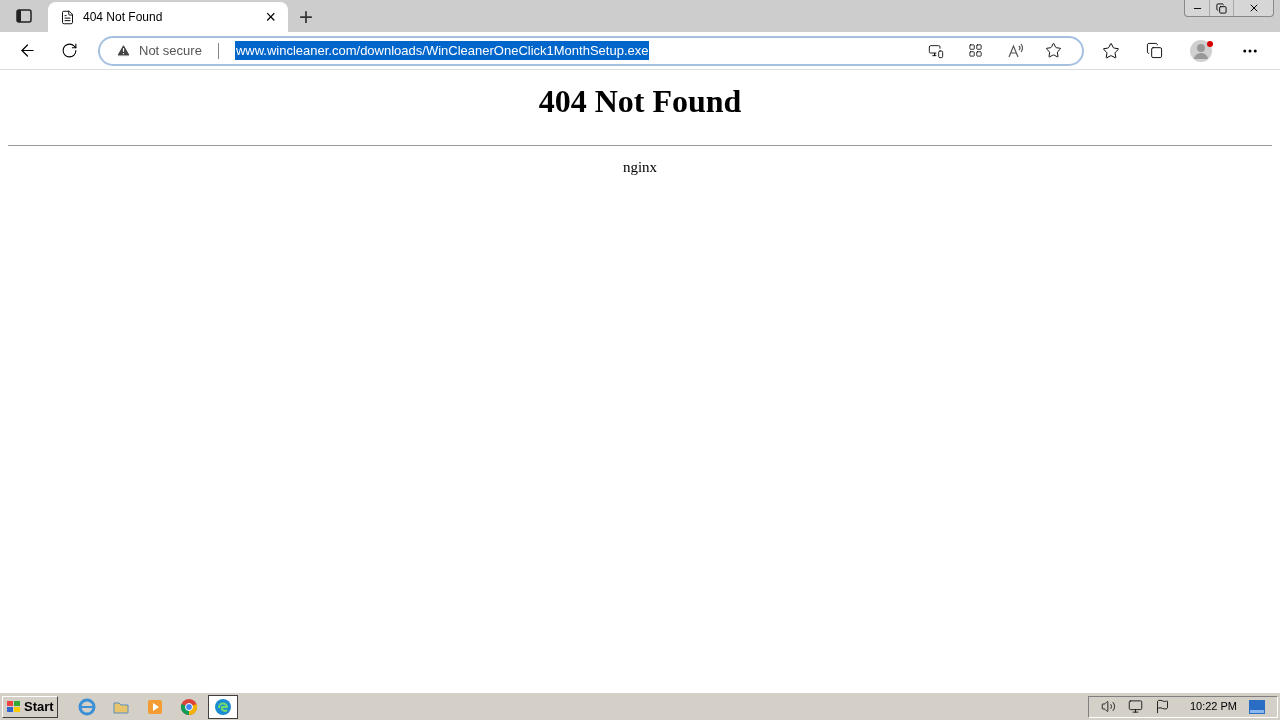  I want to click on desktop-icon, so click(1257, 706).